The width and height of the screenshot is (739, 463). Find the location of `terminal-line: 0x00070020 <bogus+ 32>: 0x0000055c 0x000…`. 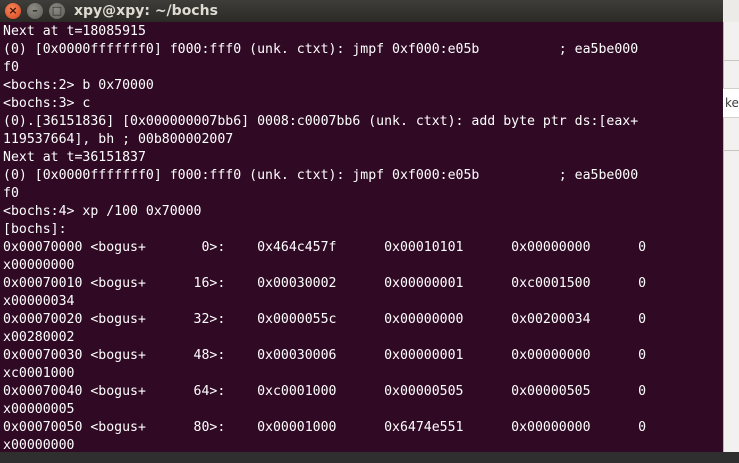

terminal-line: 0x00070020 <bogus+ 32>: 0x0000055c 0x000… is located at coordinates (325, 319).